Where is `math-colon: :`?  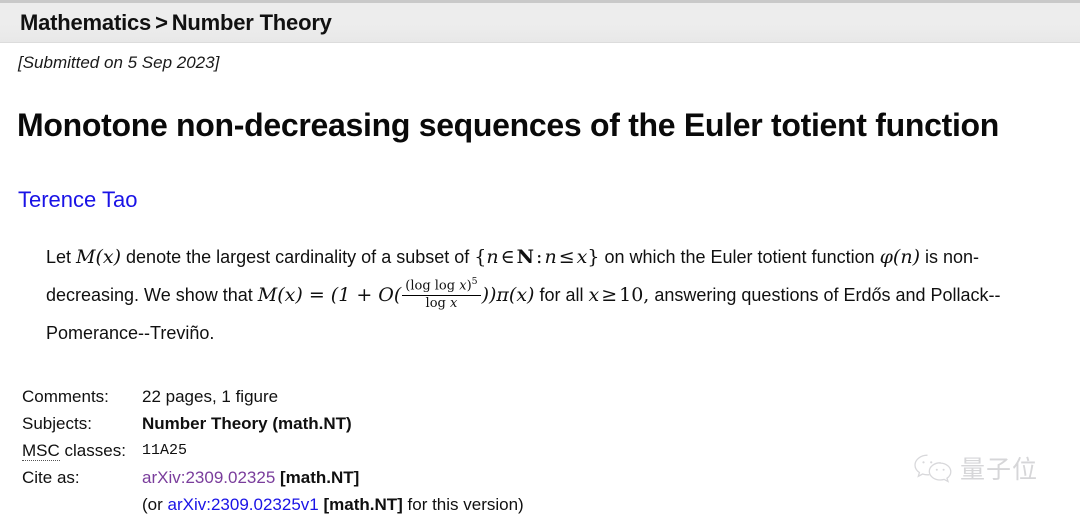 math-colon: : is located at coordinates (539, 257).